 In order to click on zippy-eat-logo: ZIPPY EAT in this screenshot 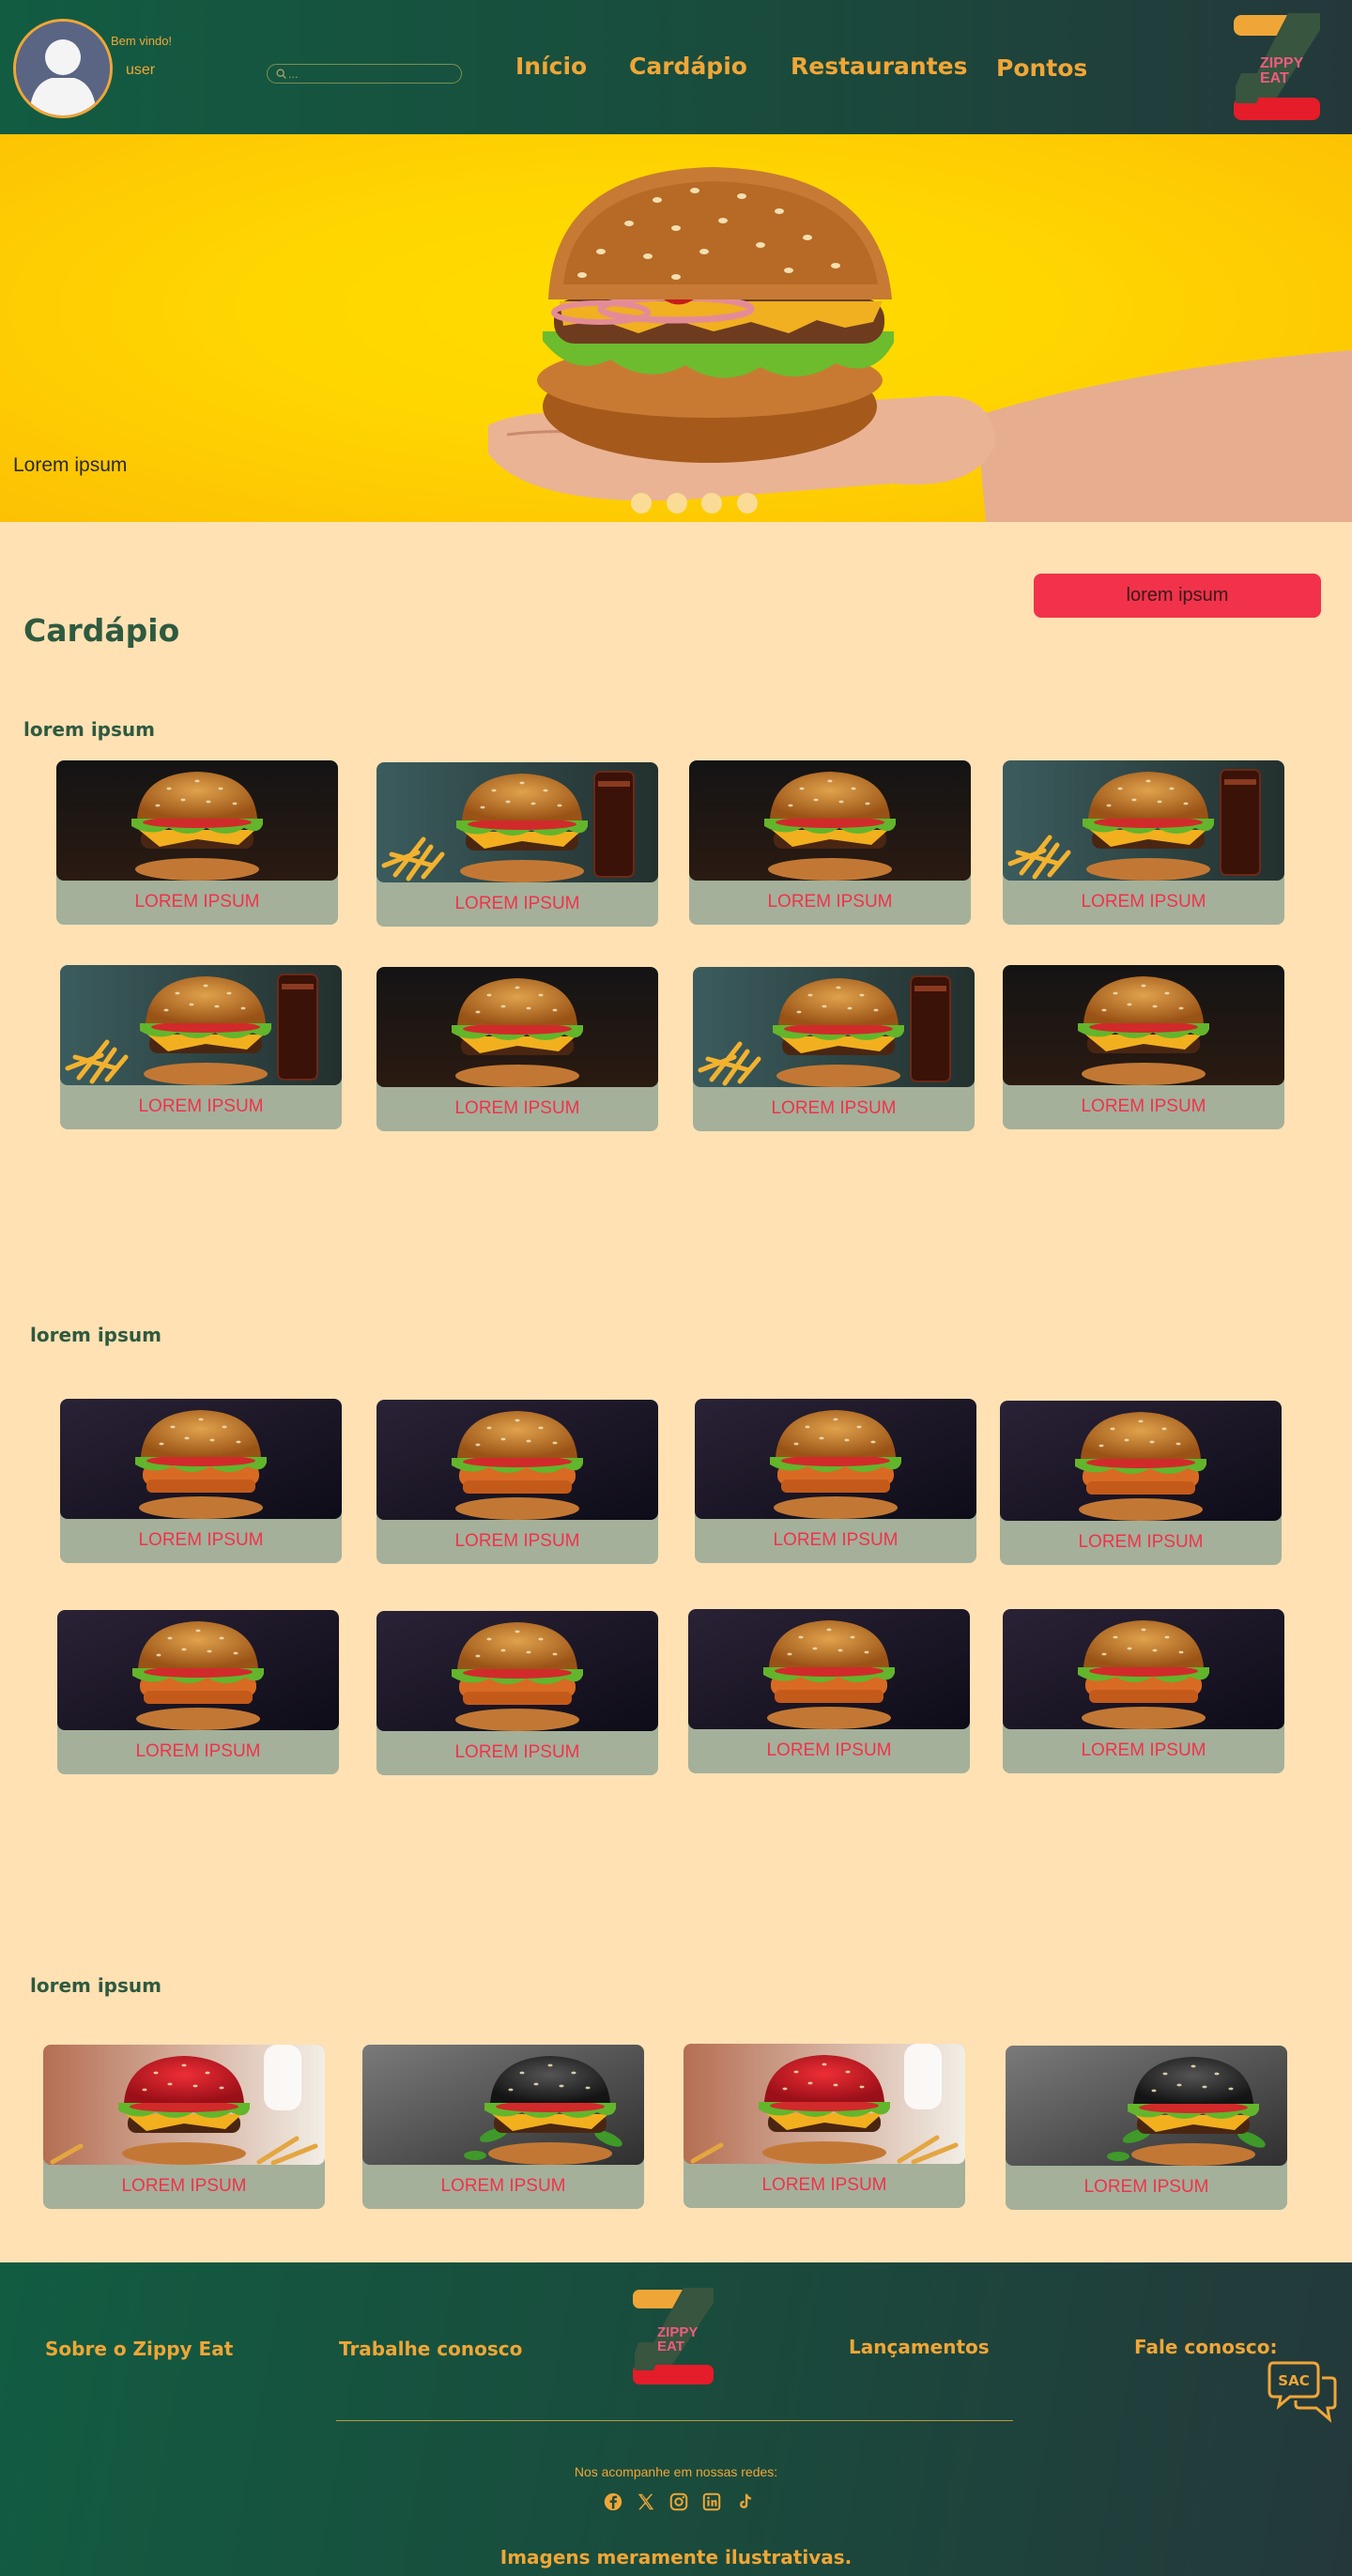, I will do `click(1277, 67)`.